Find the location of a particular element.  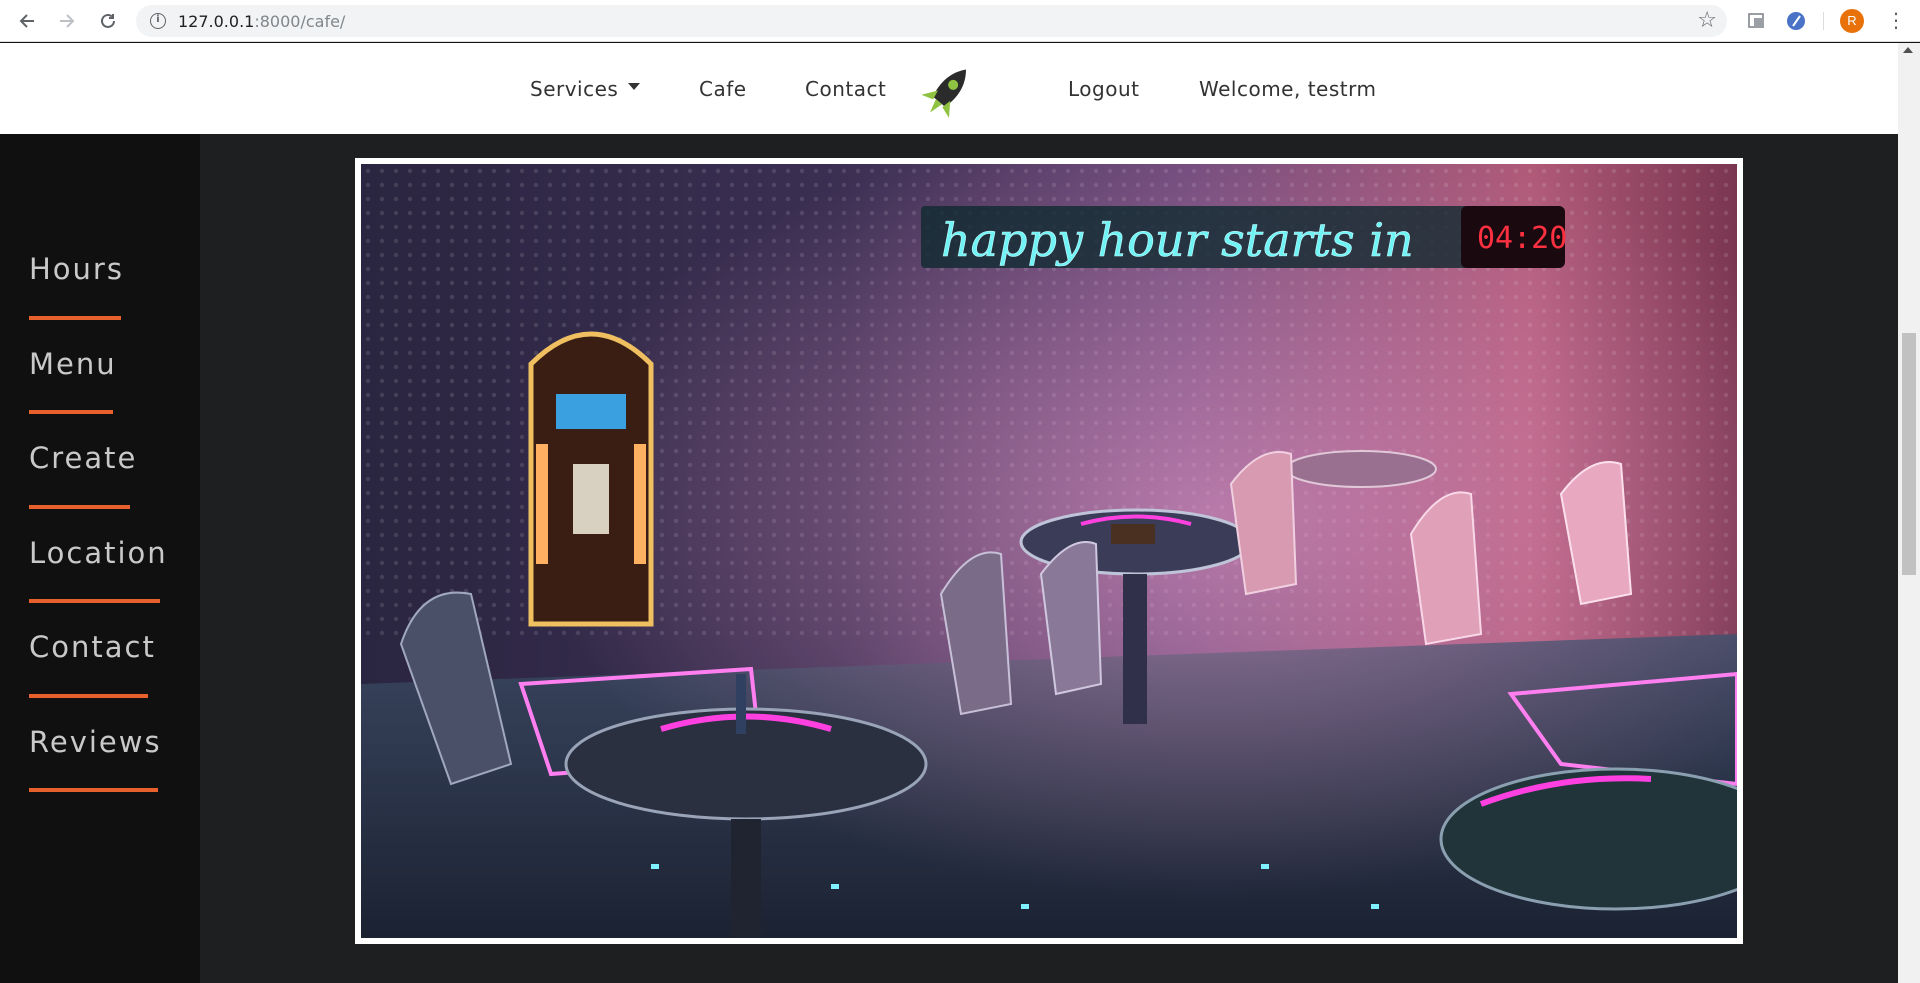

nav-cafe: Cafe is located at coordinates (723, 88).